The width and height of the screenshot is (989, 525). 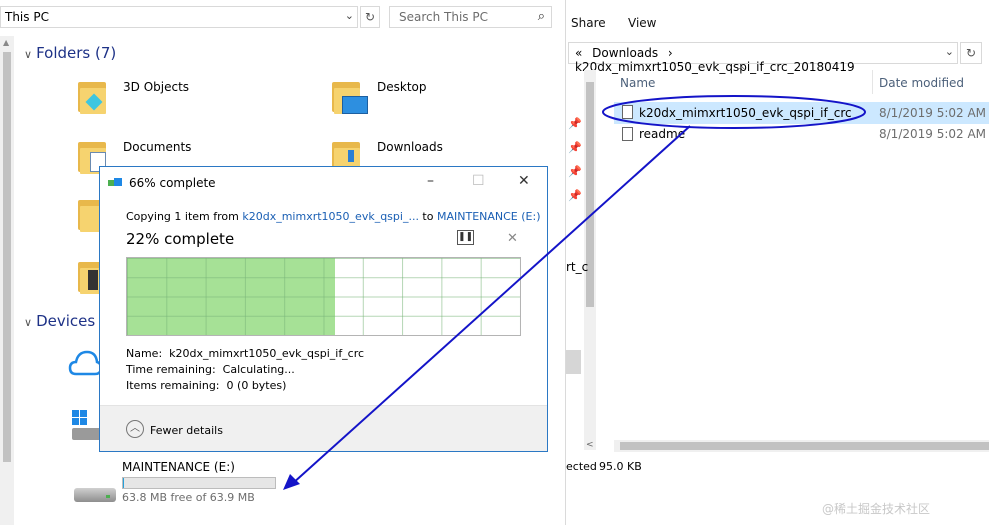 I want to click on items-value: 0 (0 bytes), so click(x=256, y=385).